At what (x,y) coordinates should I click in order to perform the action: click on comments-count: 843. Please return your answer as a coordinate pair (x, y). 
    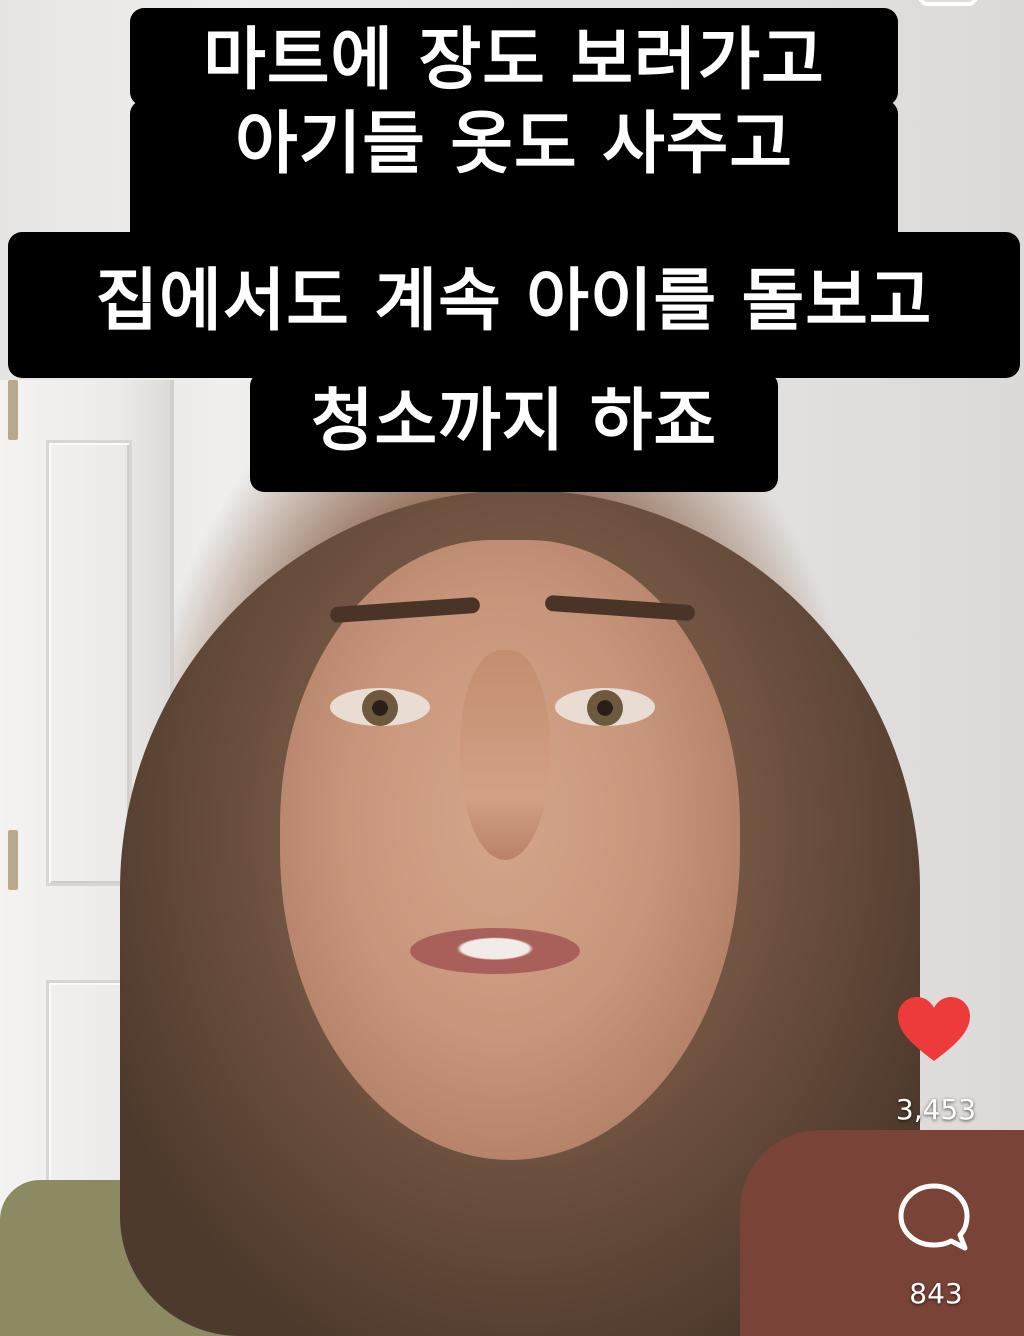
    Looking at the image, I should click on (936, 1293).